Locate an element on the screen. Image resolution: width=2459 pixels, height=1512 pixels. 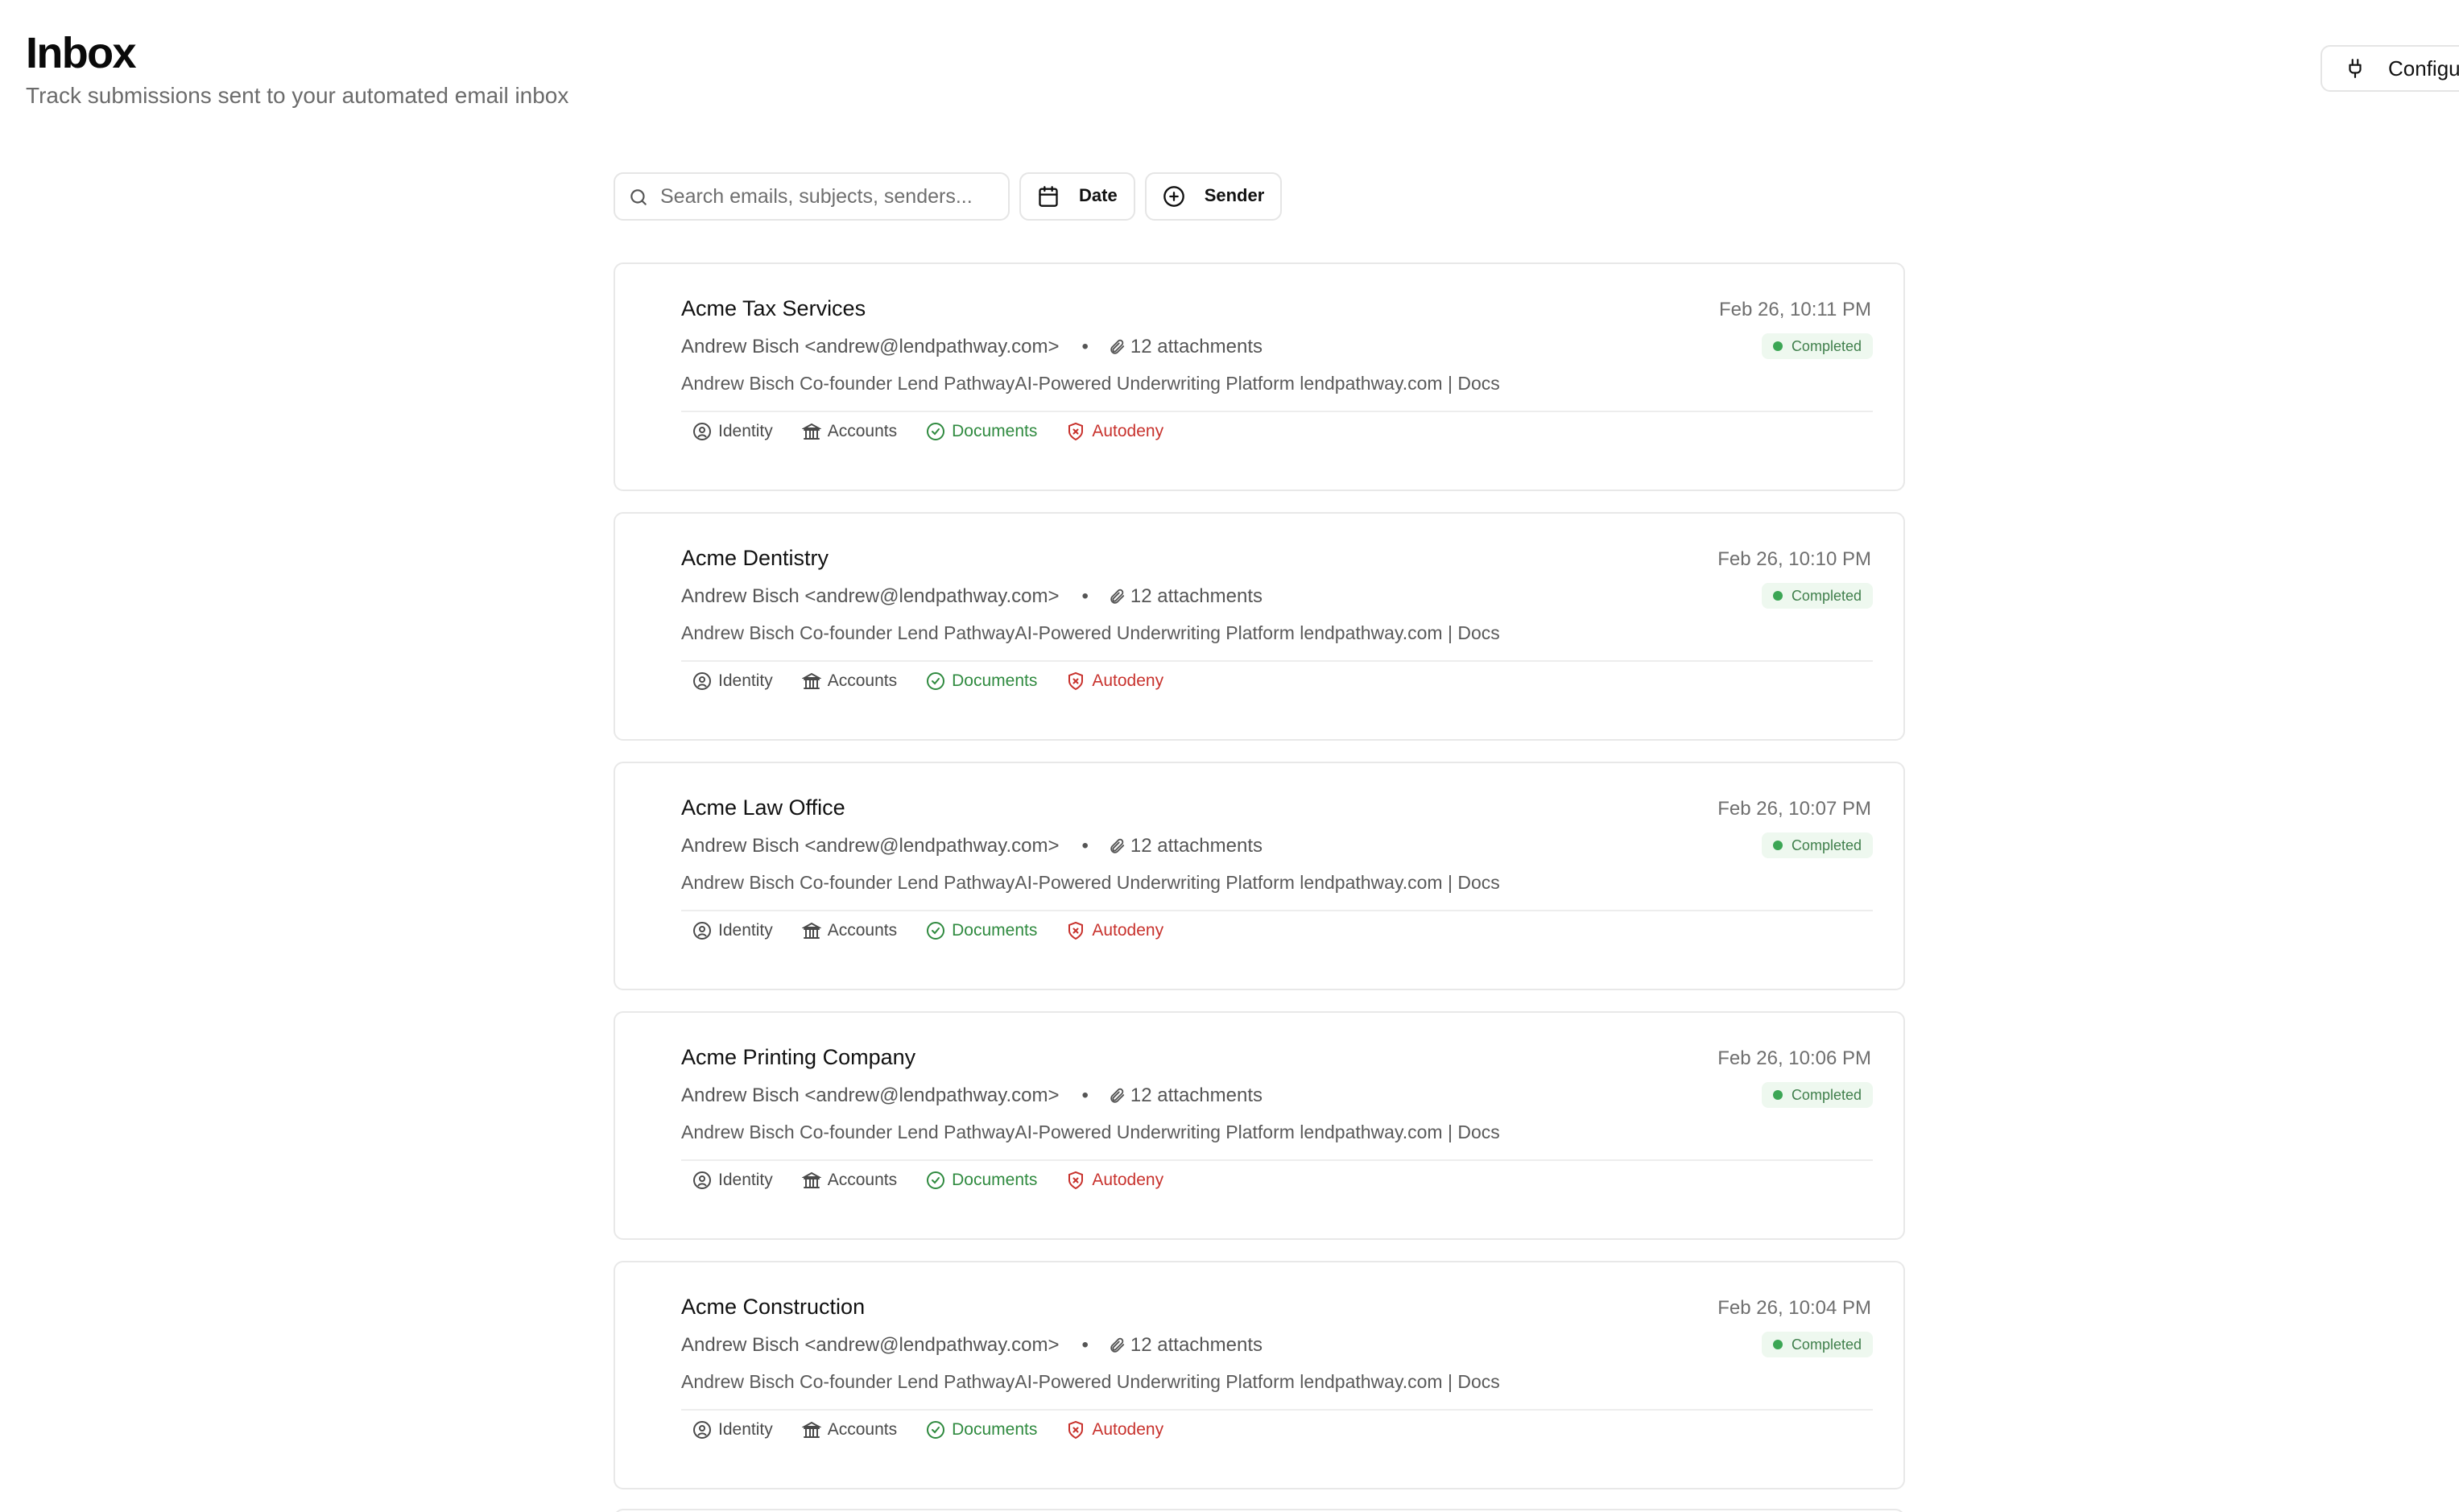
email-title: Acme Construction is located at coordinates (773, 1307).